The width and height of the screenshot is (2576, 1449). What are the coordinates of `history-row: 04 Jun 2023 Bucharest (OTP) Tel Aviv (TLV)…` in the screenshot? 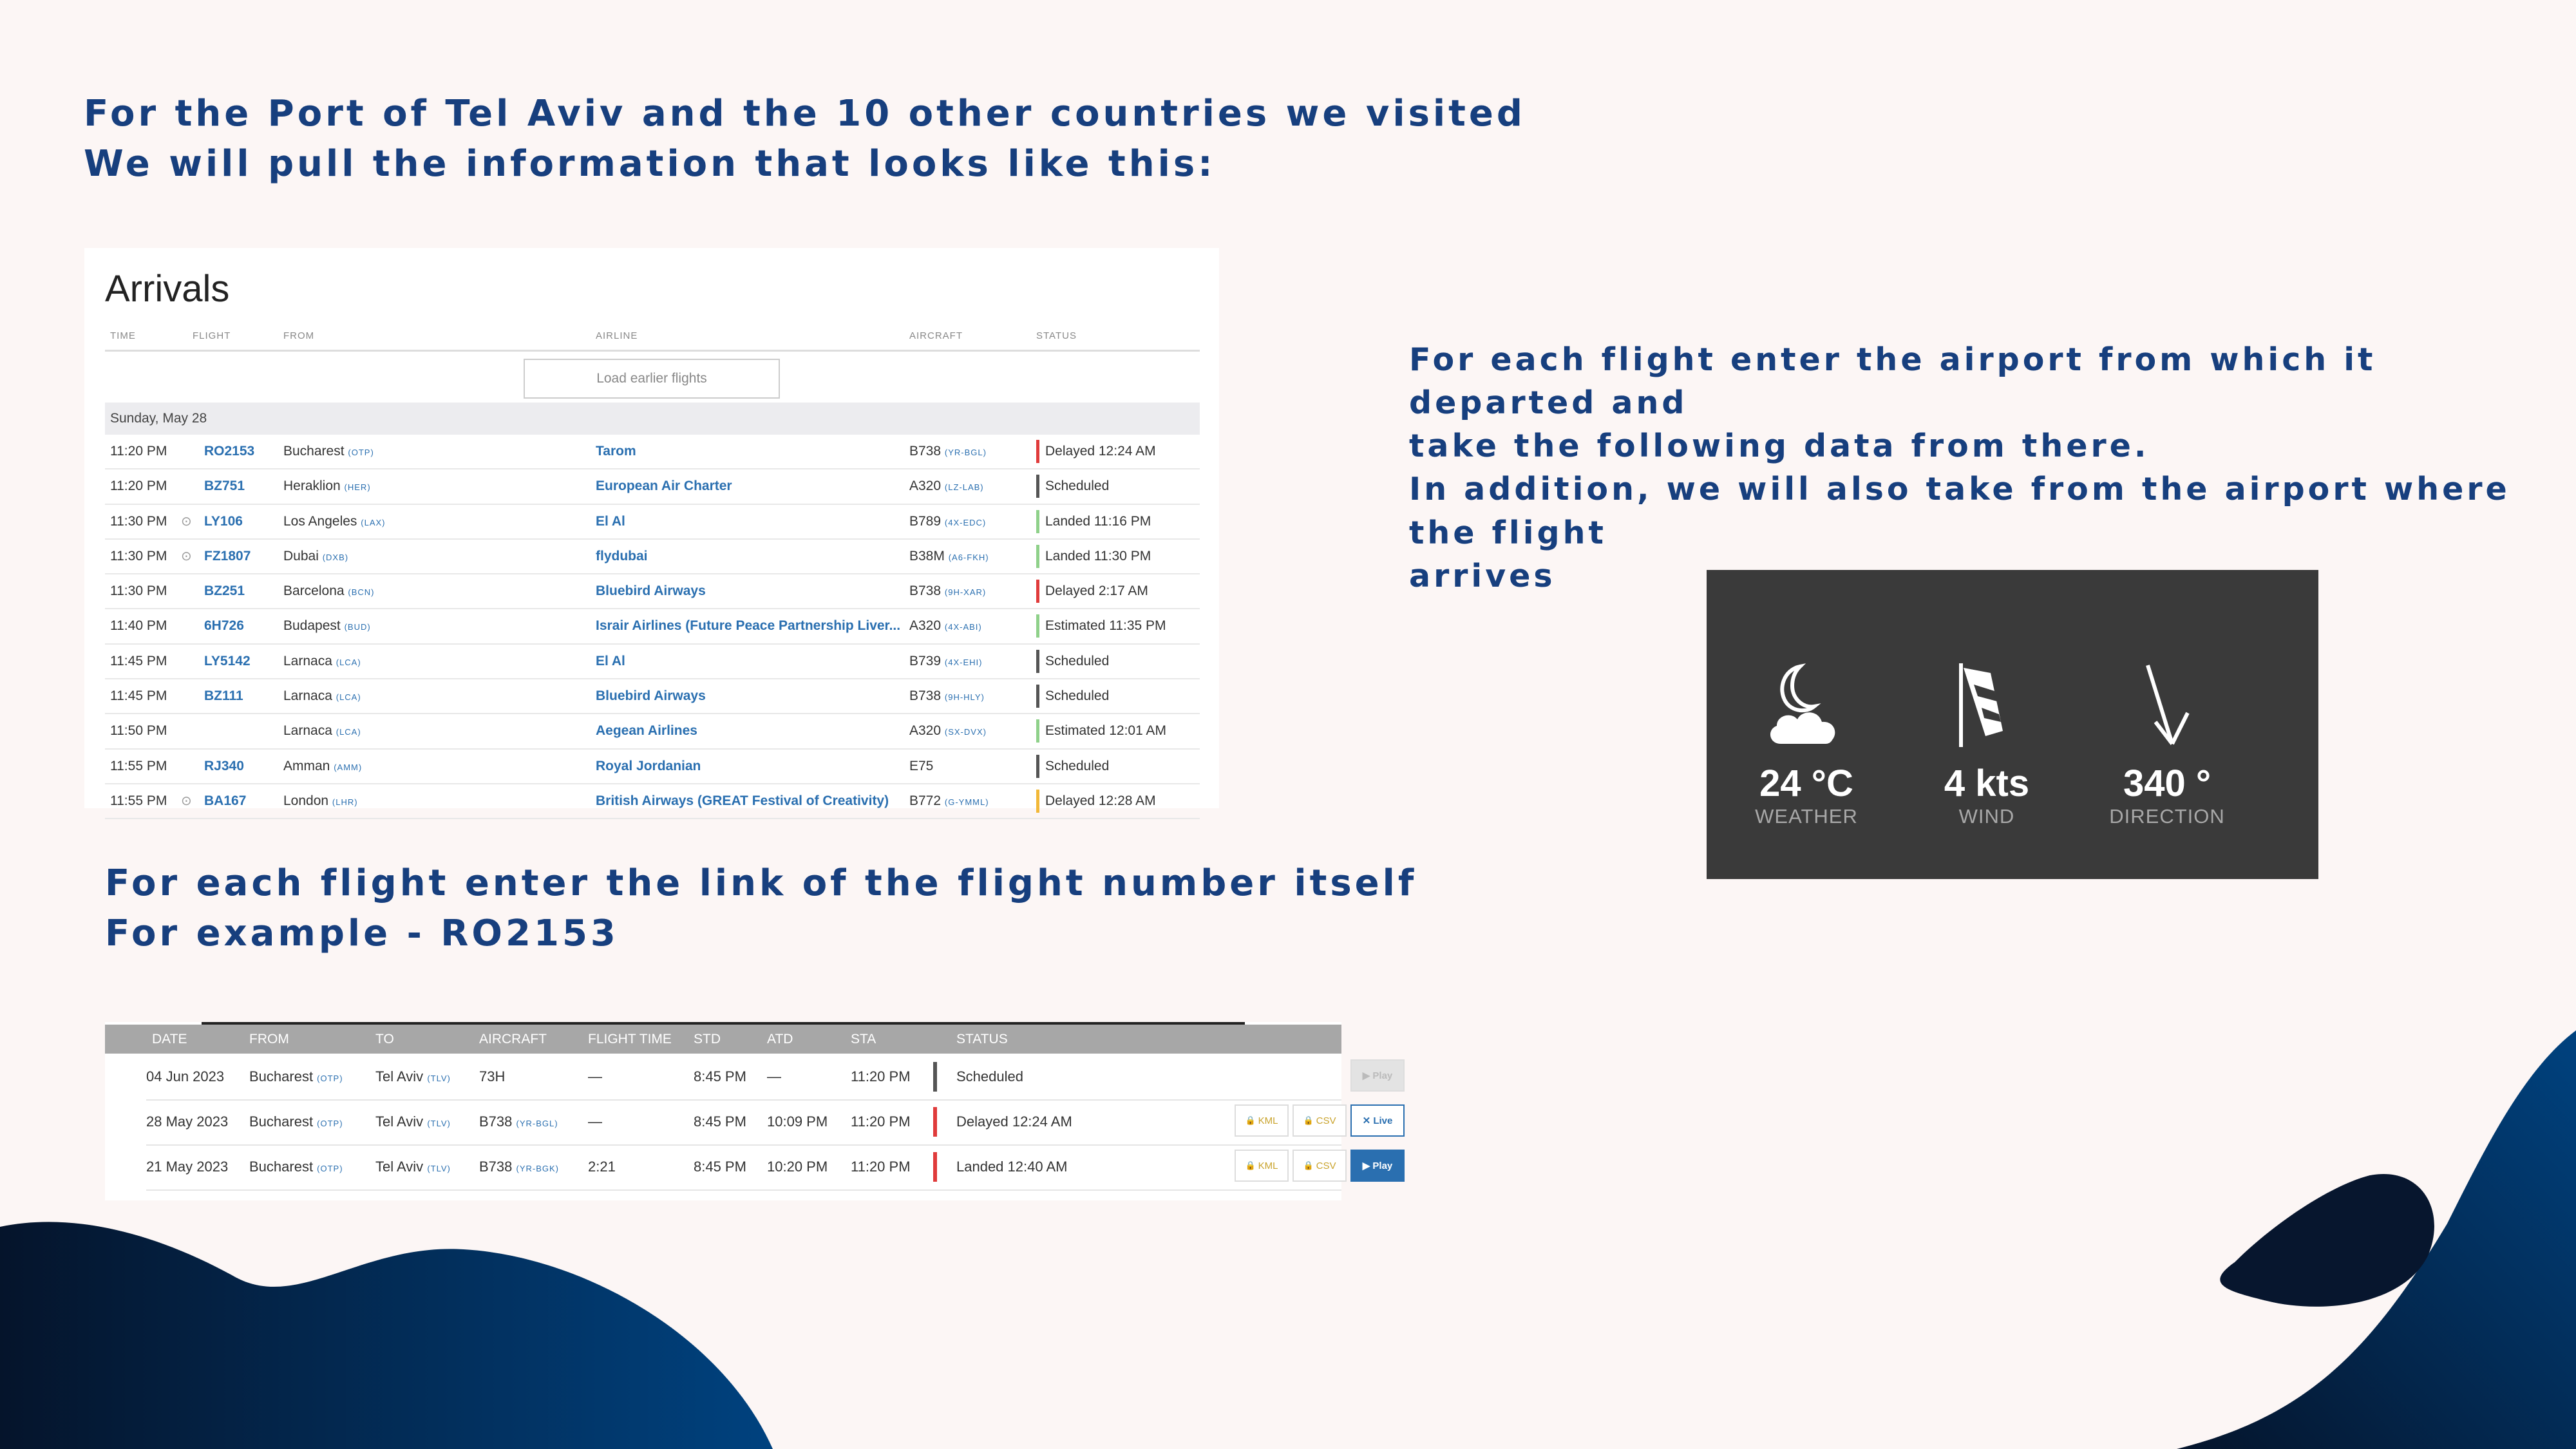 It's located at (776, 1077).